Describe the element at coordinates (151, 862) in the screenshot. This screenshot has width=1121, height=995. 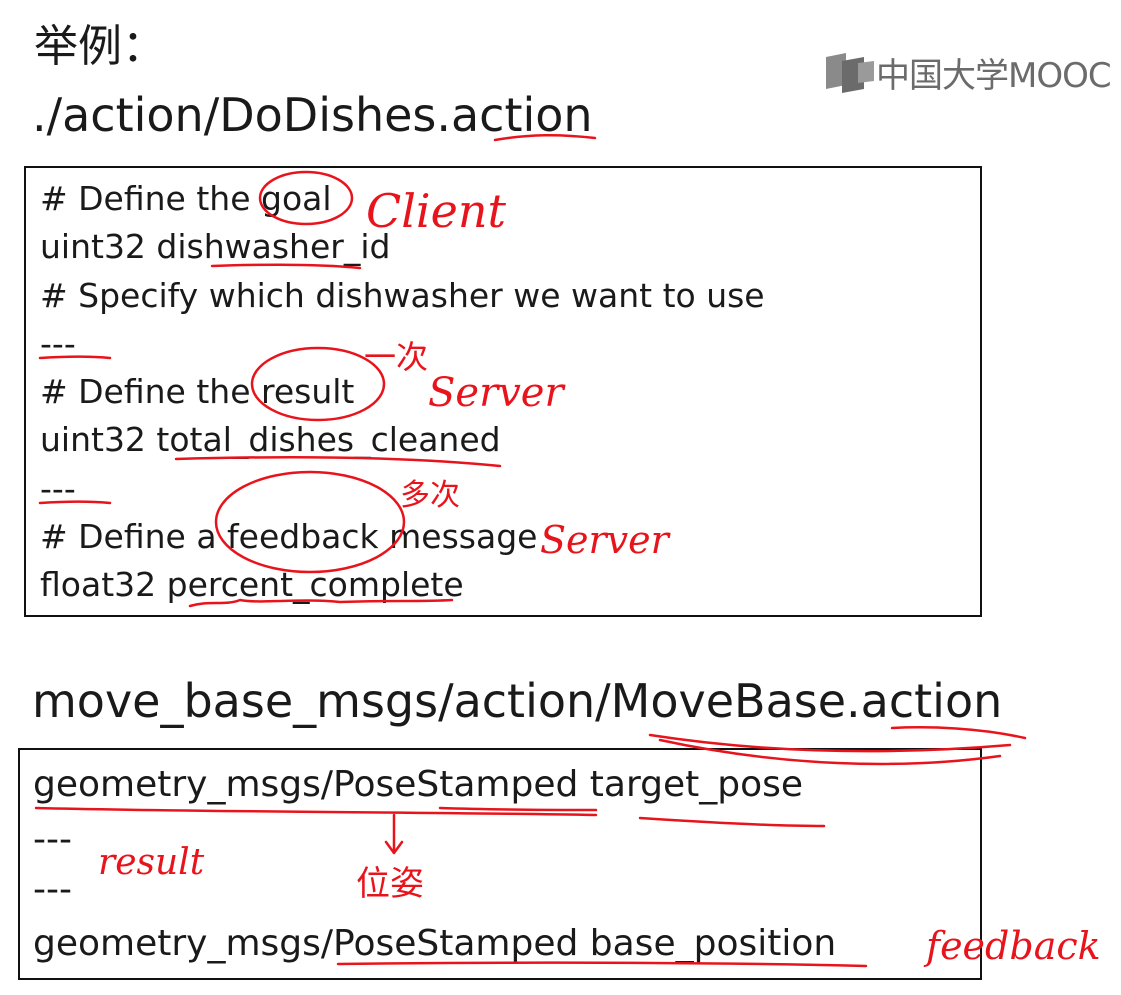
I see `annotation-result: result` at that location.